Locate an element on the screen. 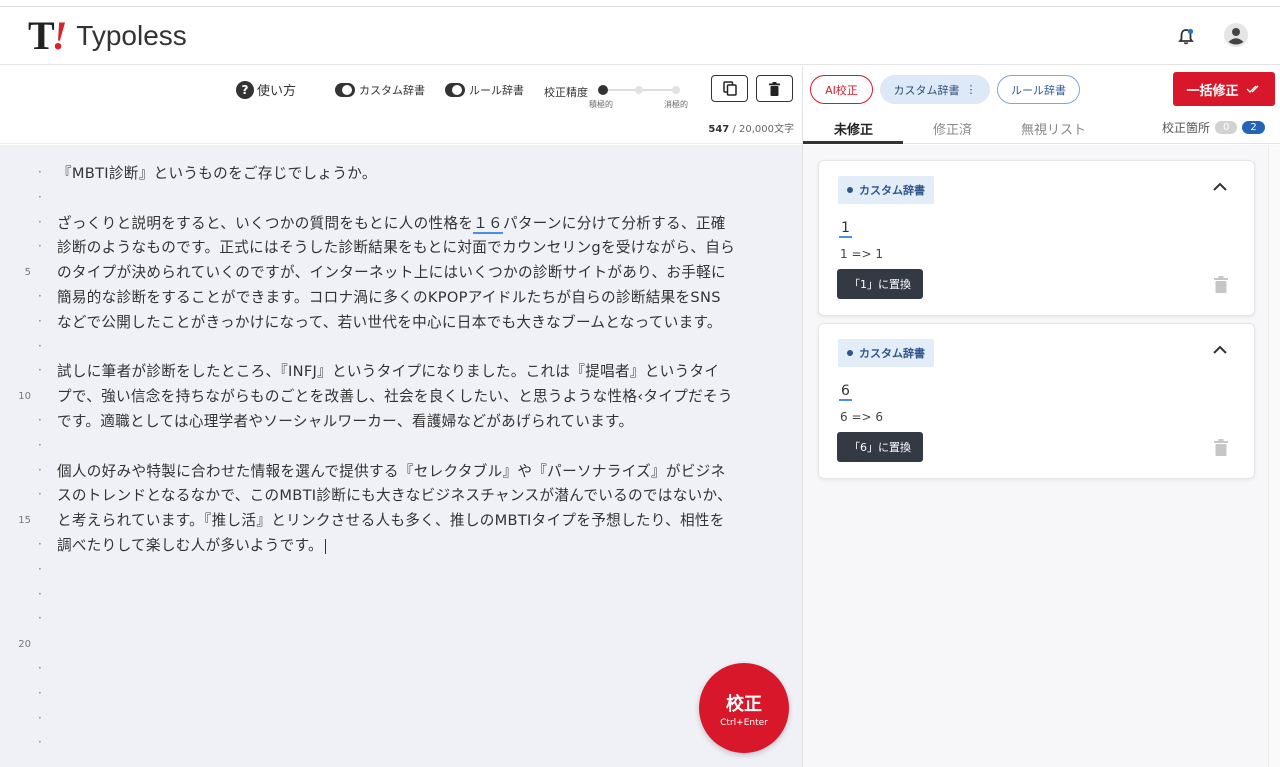  text-segment: 調べたりして楽しむ人が多いようです。 is located at coordinates (190, 545).